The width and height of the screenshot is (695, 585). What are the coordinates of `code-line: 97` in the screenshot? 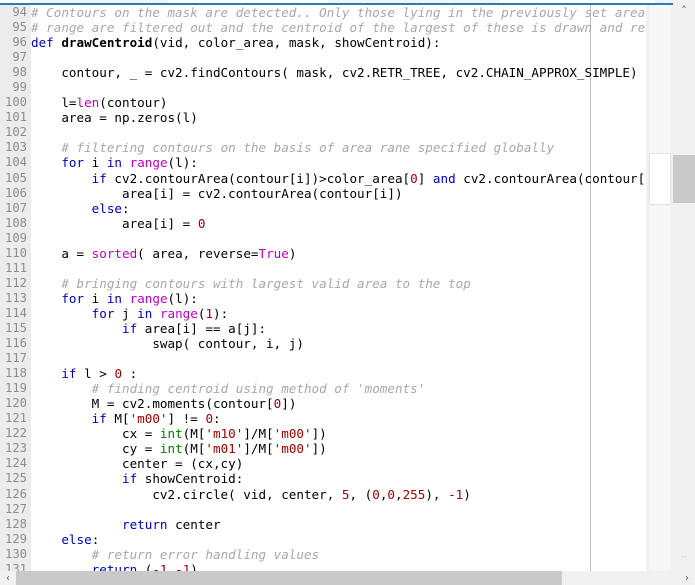 It's located at (322, 57).